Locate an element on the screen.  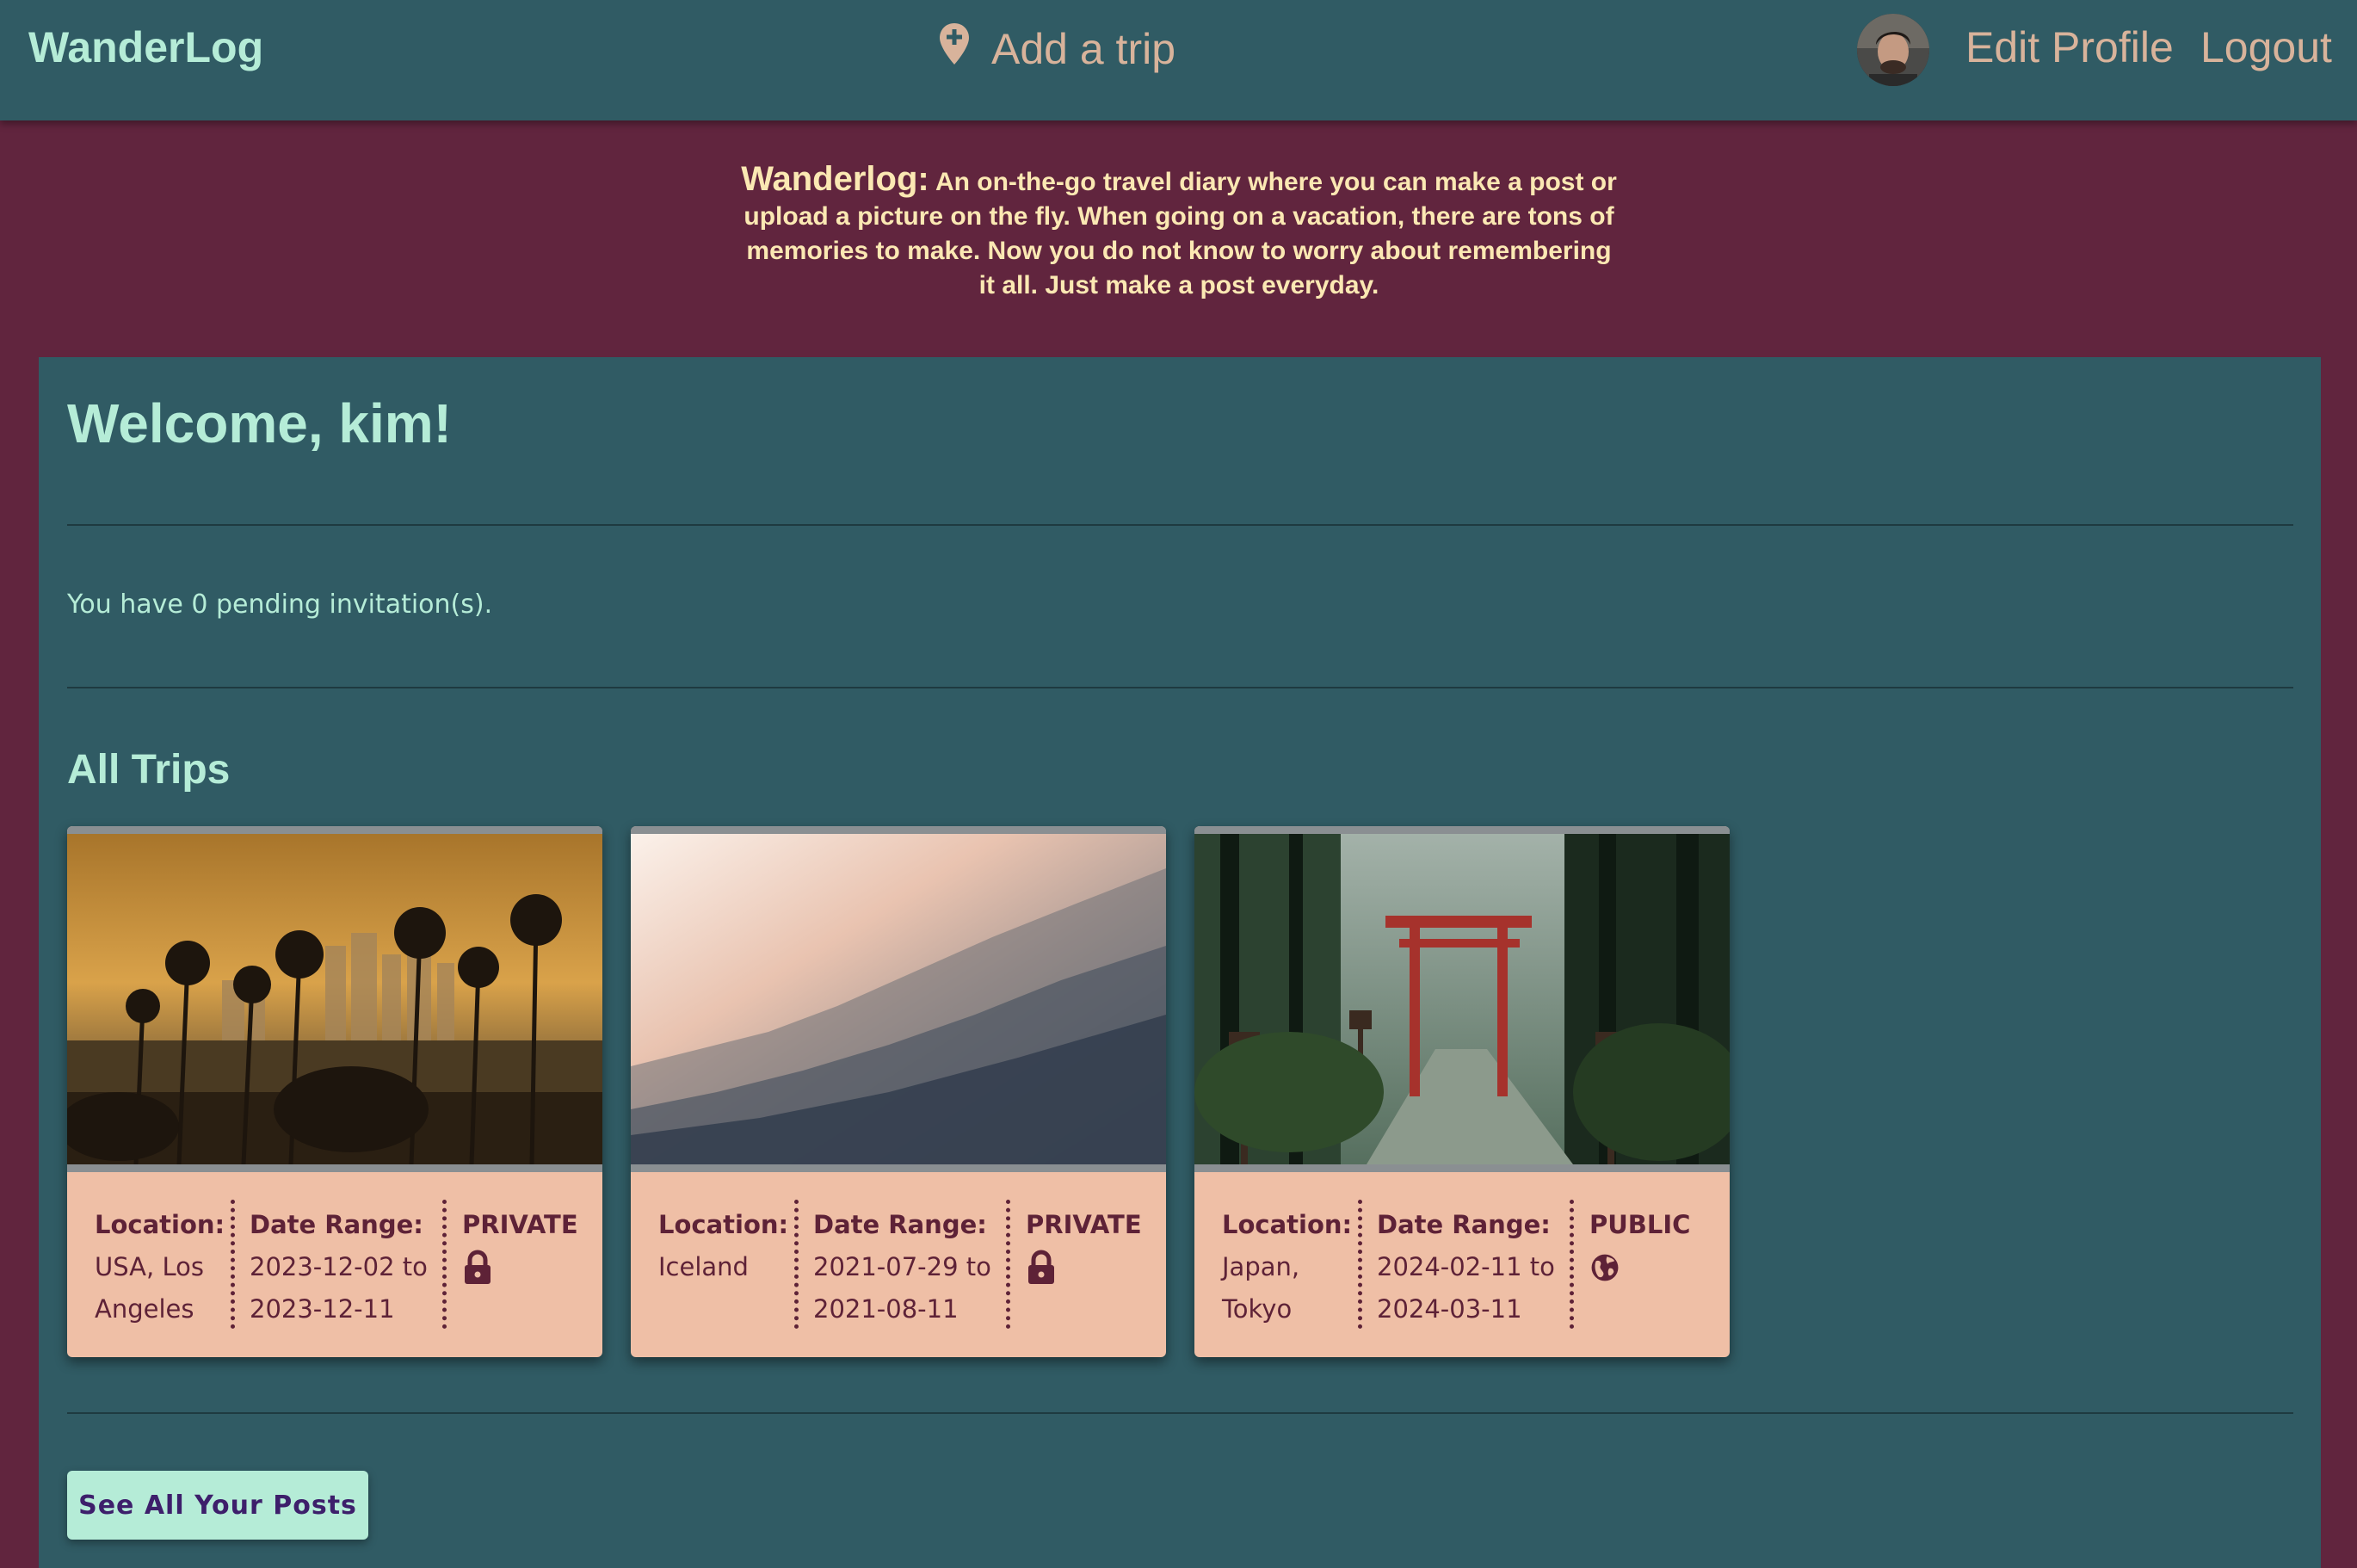
trip-date-range: Date Range: 2023-12-02 to 2023-12-11 is located at coordinates (342, 1267).